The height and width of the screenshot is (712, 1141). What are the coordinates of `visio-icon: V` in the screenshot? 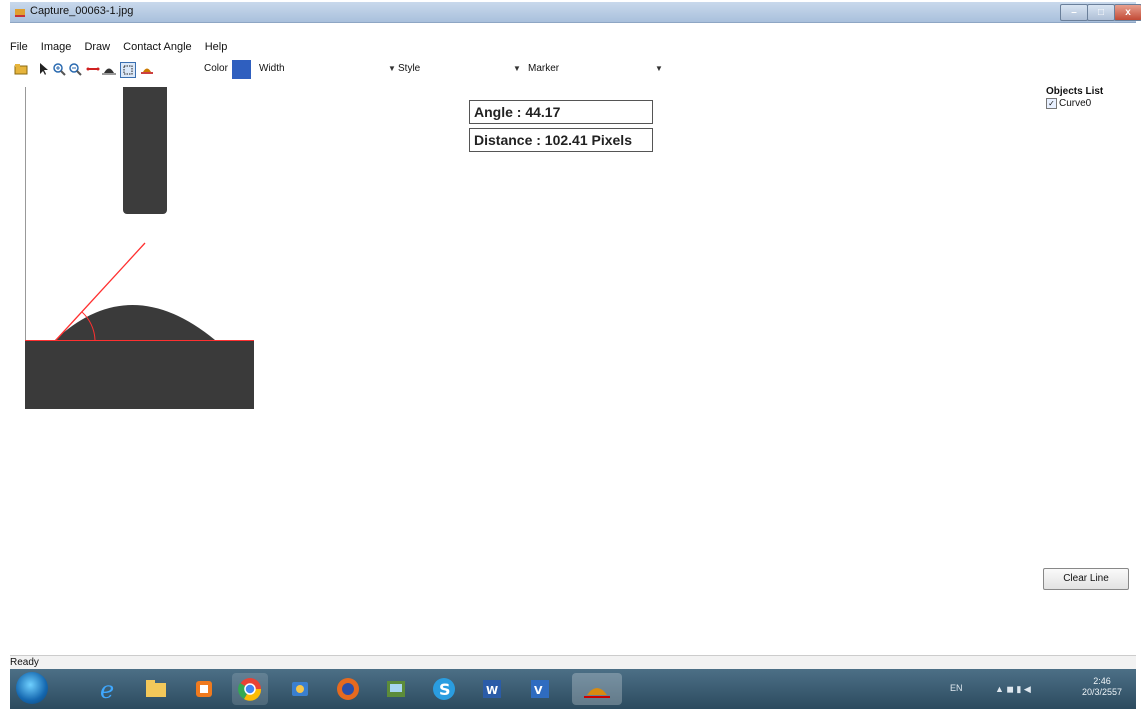 It's located at (540, 689).